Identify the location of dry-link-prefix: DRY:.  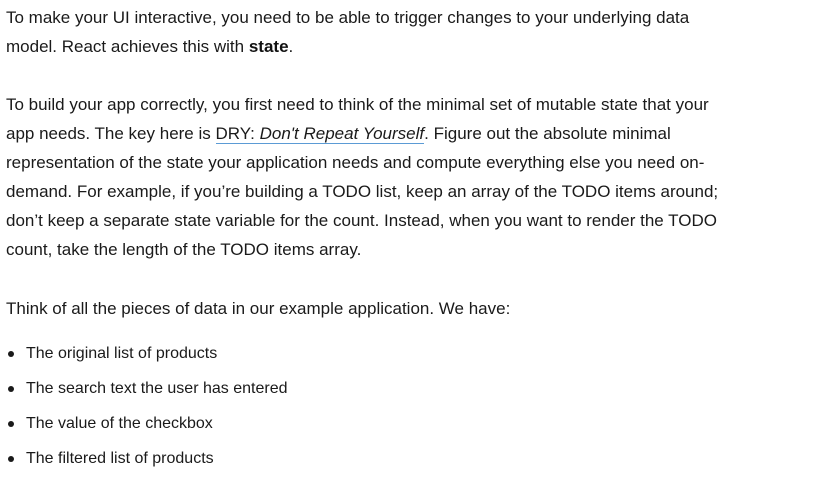
(237, 133).